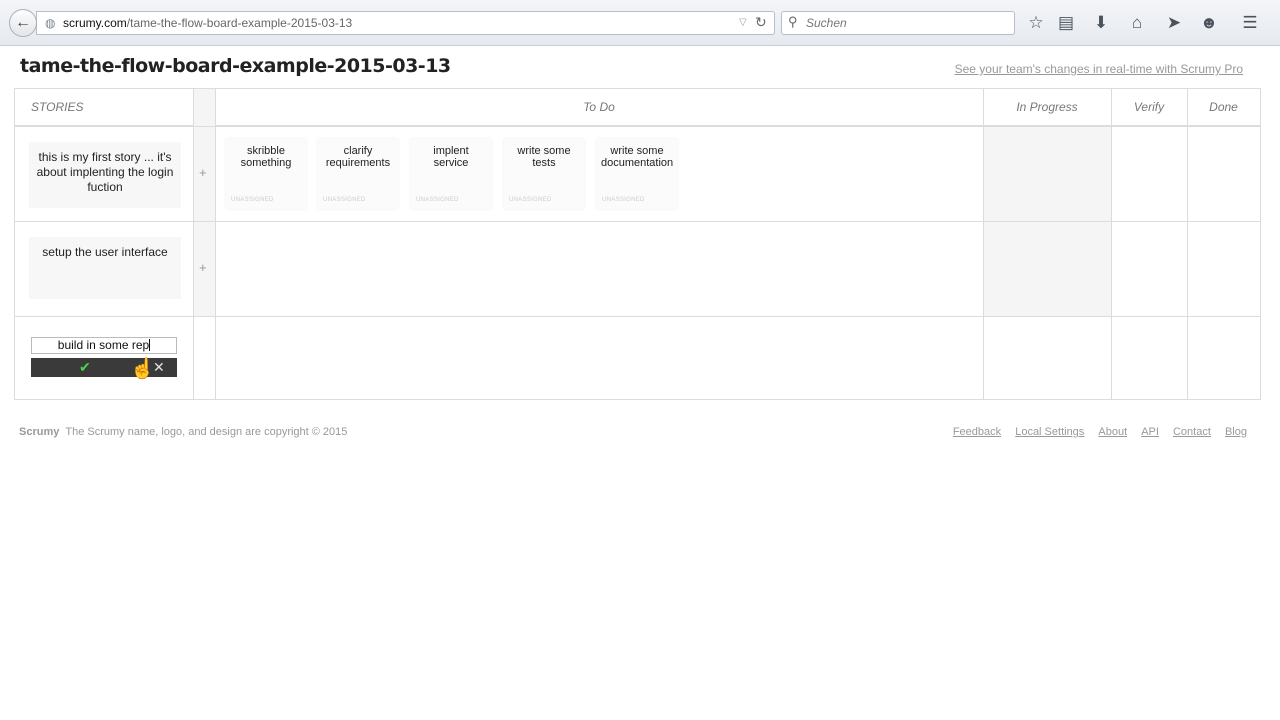  What do you see at coordinates (761, 22) in the screenshot?
I see `reload-icon: ↻` at bounding box center [761, 22].